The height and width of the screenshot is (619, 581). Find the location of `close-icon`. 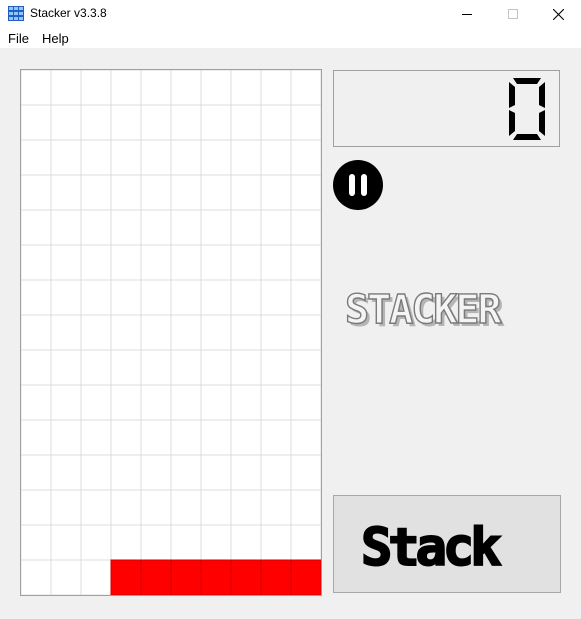

close-icon is located at coordinates (558, 14).